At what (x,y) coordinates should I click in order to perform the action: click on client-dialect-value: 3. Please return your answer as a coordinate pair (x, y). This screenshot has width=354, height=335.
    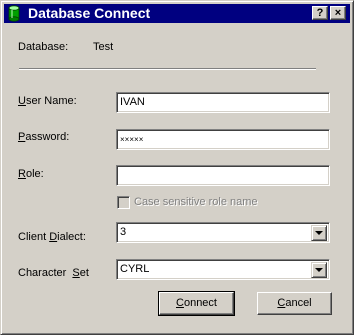
    Looking at the image, I should click on (123, 232).